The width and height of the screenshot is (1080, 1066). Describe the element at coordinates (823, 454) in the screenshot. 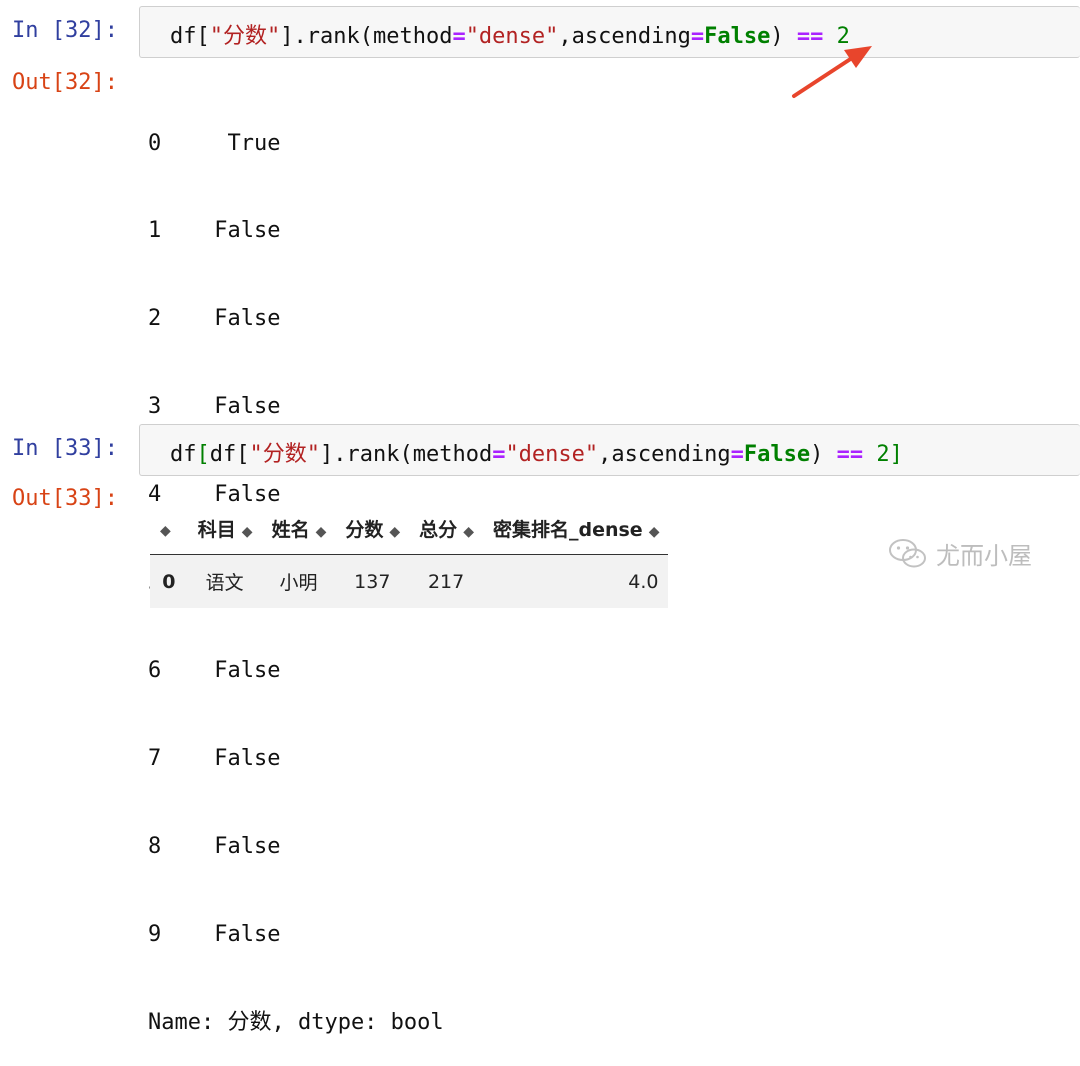

I see `code-token: )` at that location.